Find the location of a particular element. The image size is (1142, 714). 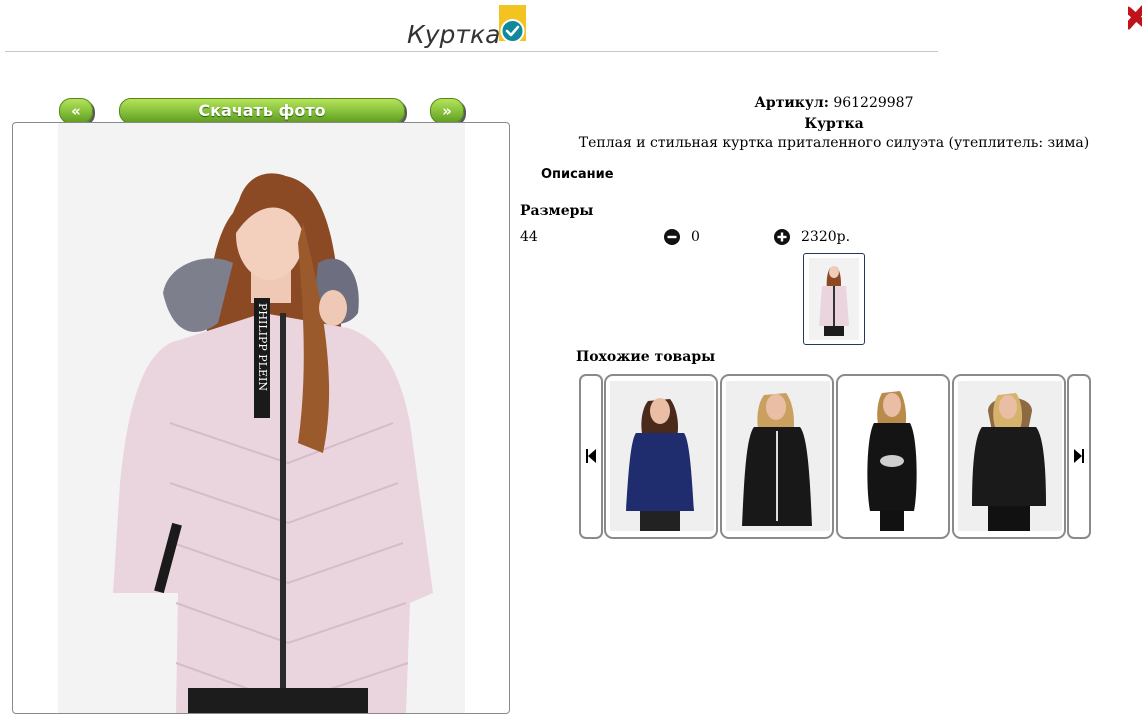

sku-value: 961229987 is located at coordinates (873, 103).